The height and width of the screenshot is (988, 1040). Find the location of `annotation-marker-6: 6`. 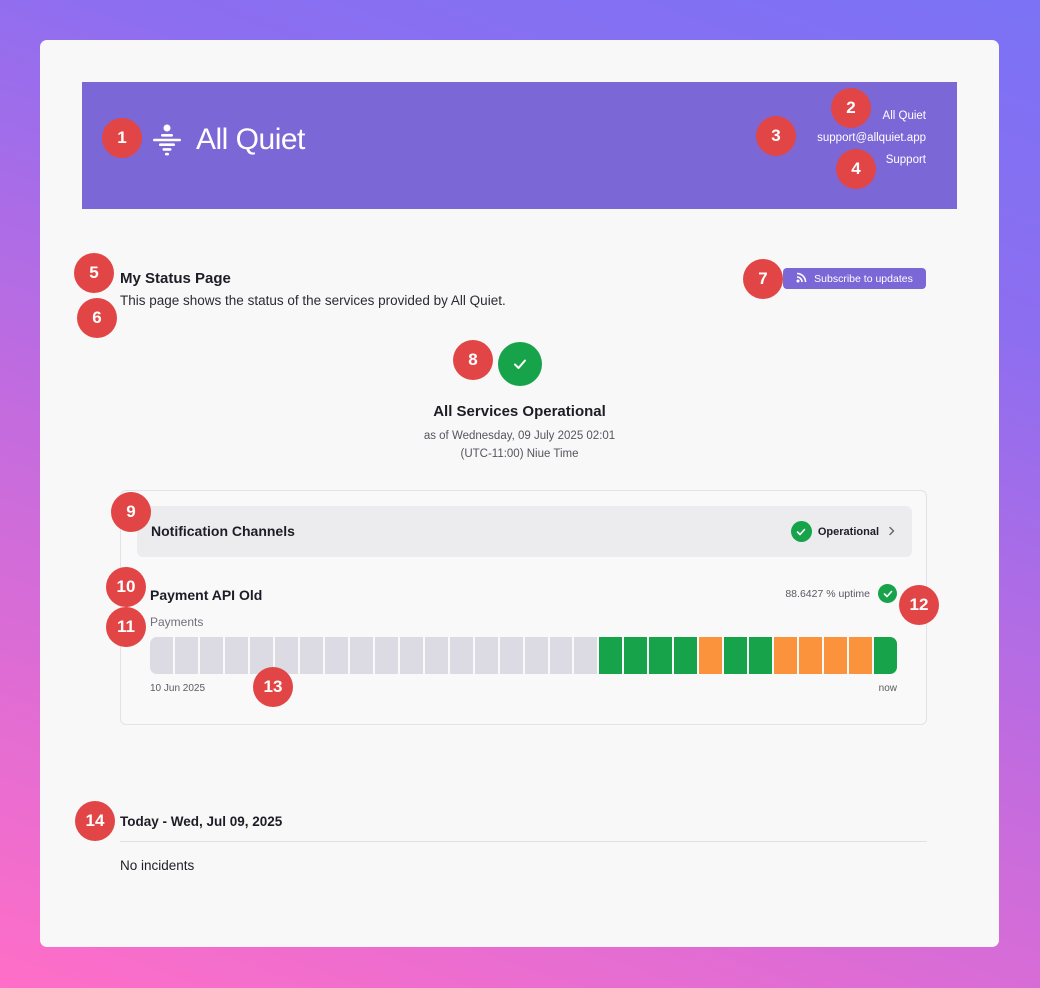

annotation-marker-6: 6 is located at coordinates (97, 318).